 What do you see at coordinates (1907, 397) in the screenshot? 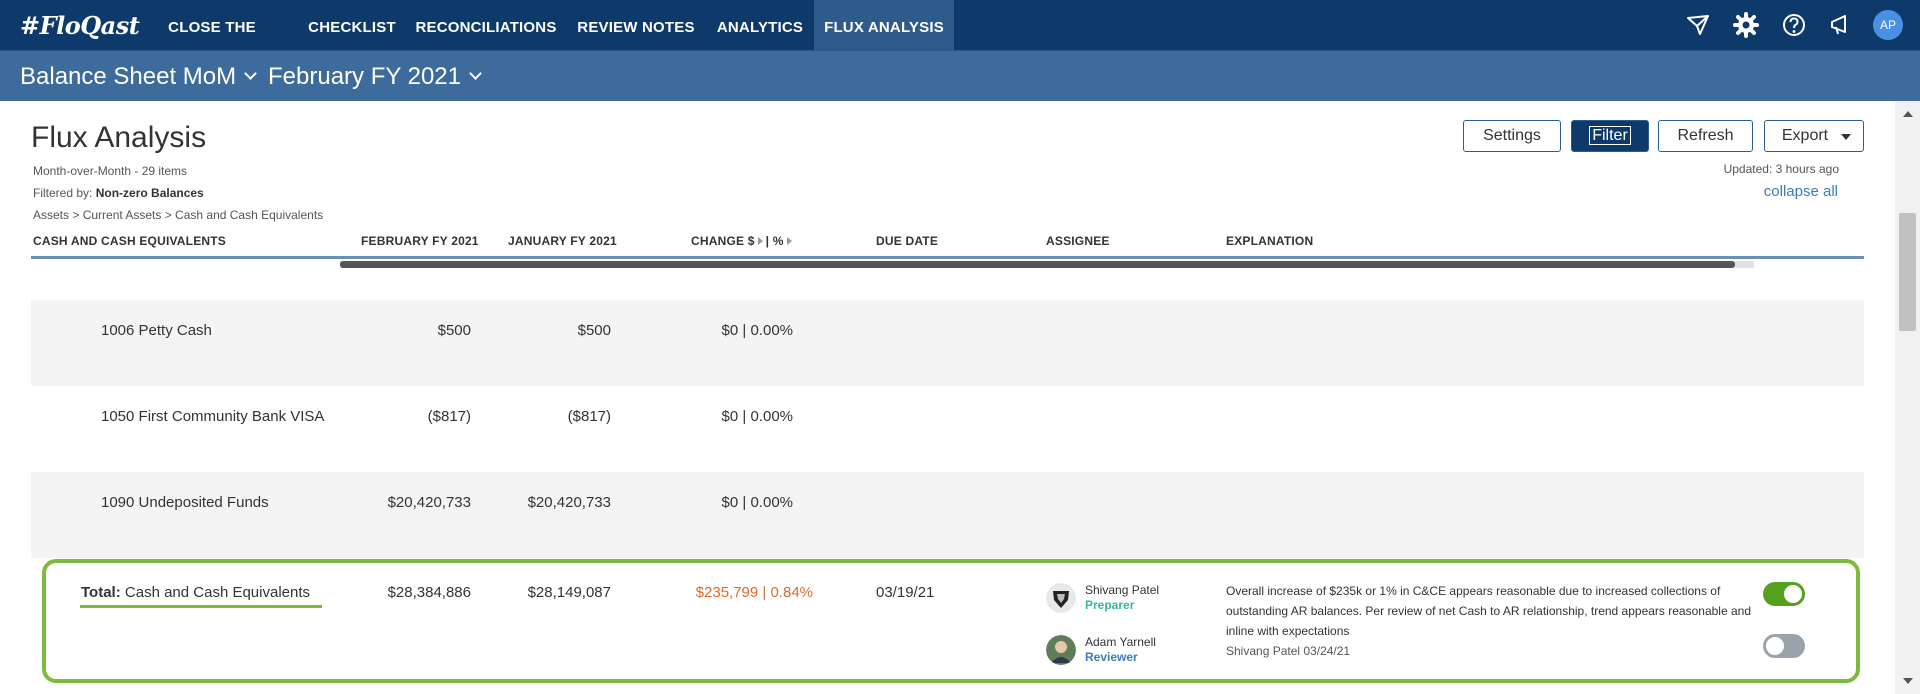
I see `vertical-scrollbar` at bounding box center [1907, 397].